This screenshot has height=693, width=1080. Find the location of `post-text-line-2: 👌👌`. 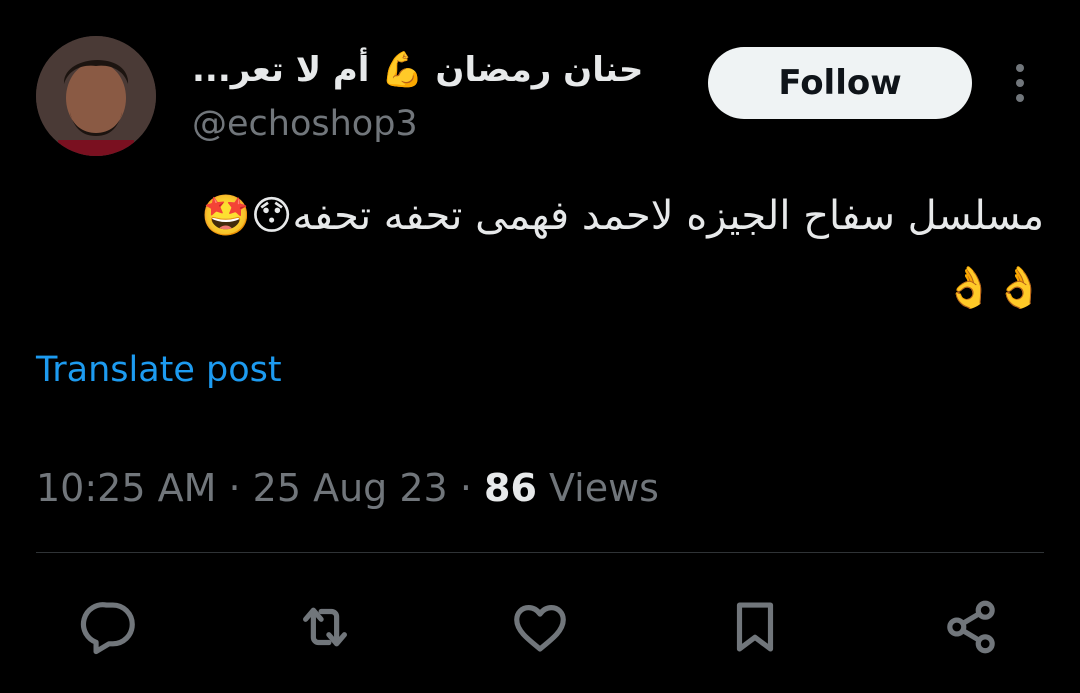

post-text-line-2: 👌👌 is located at coordinates (994, 288).